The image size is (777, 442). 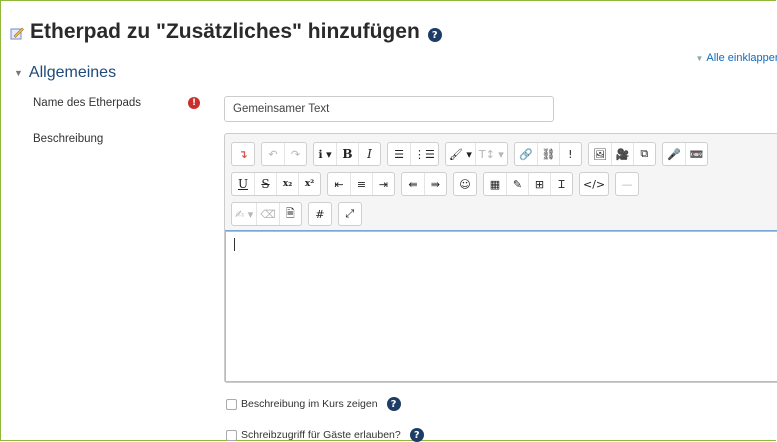 I want to click on strikethrough-button: S, so click(x=265, y=184).